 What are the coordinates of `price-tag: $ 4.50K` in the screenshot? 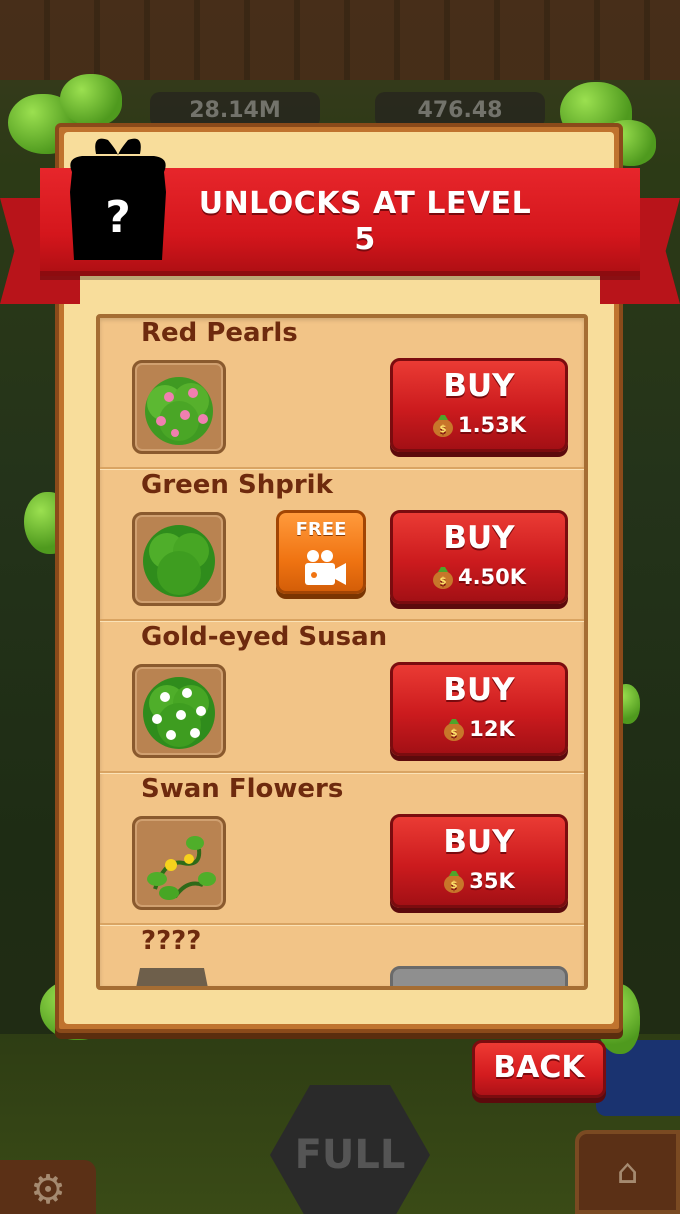 It's located at (479, 577).